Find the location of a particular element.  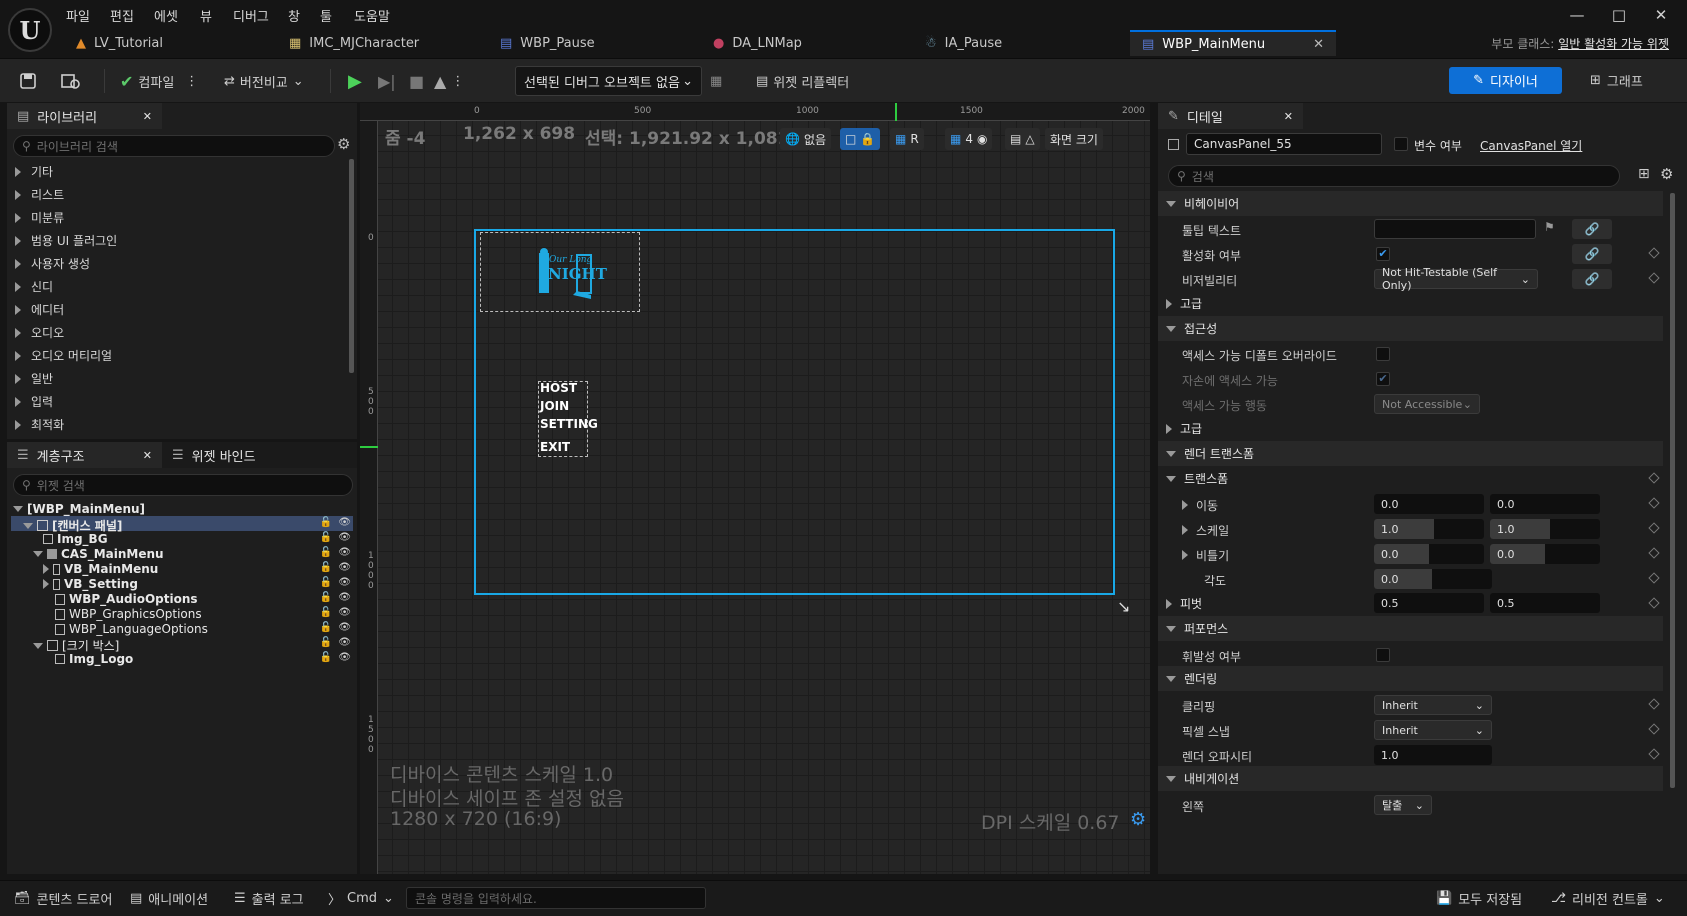

join-button-label: JOIN is located at coordinates (554, 406).